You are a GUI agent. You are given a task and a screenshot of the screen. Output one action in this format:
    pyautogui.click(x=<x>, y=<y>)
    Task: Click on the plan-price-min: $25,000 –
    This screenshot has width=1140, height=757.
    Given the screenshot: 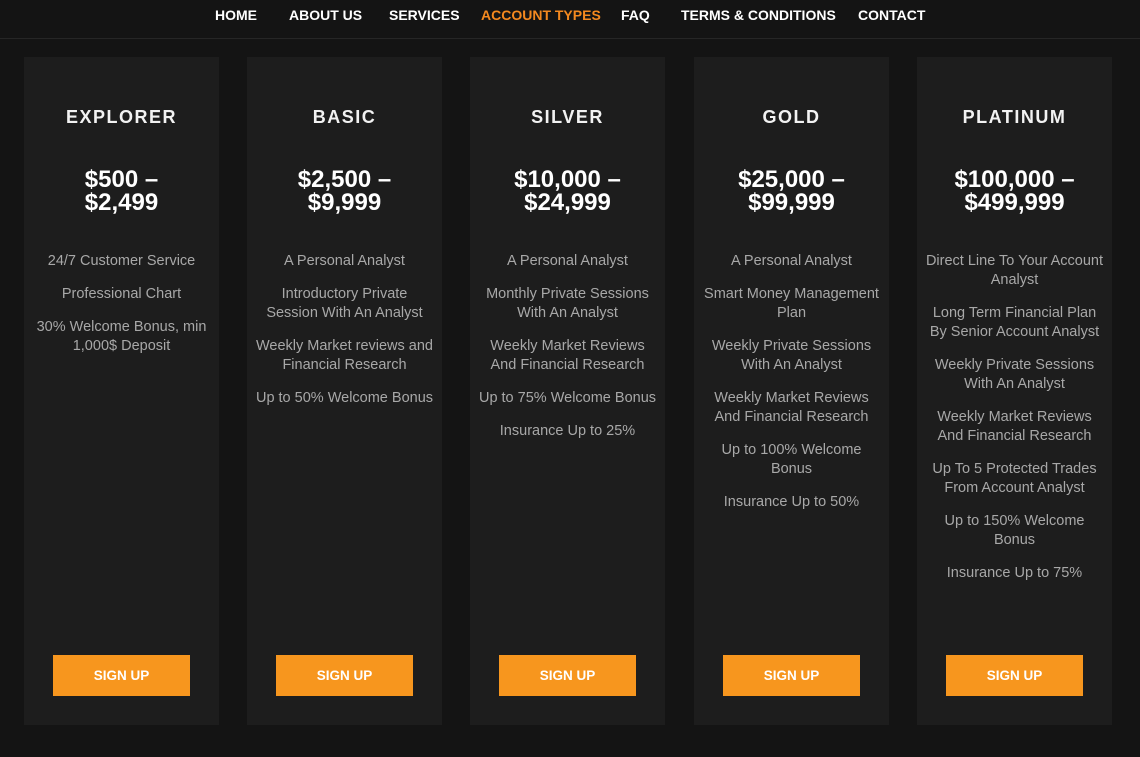 What is the action you would take?
    pyautogui.click(x=791, y=179)
    